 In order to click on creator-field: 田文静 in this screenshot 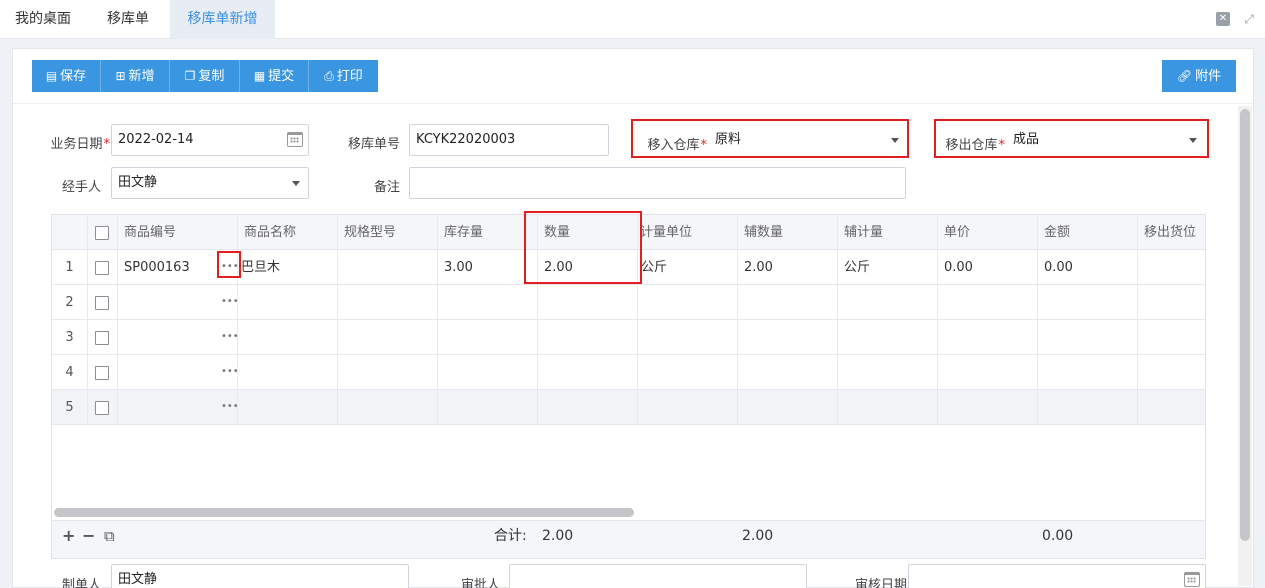, I will do `click(260, 576)`.